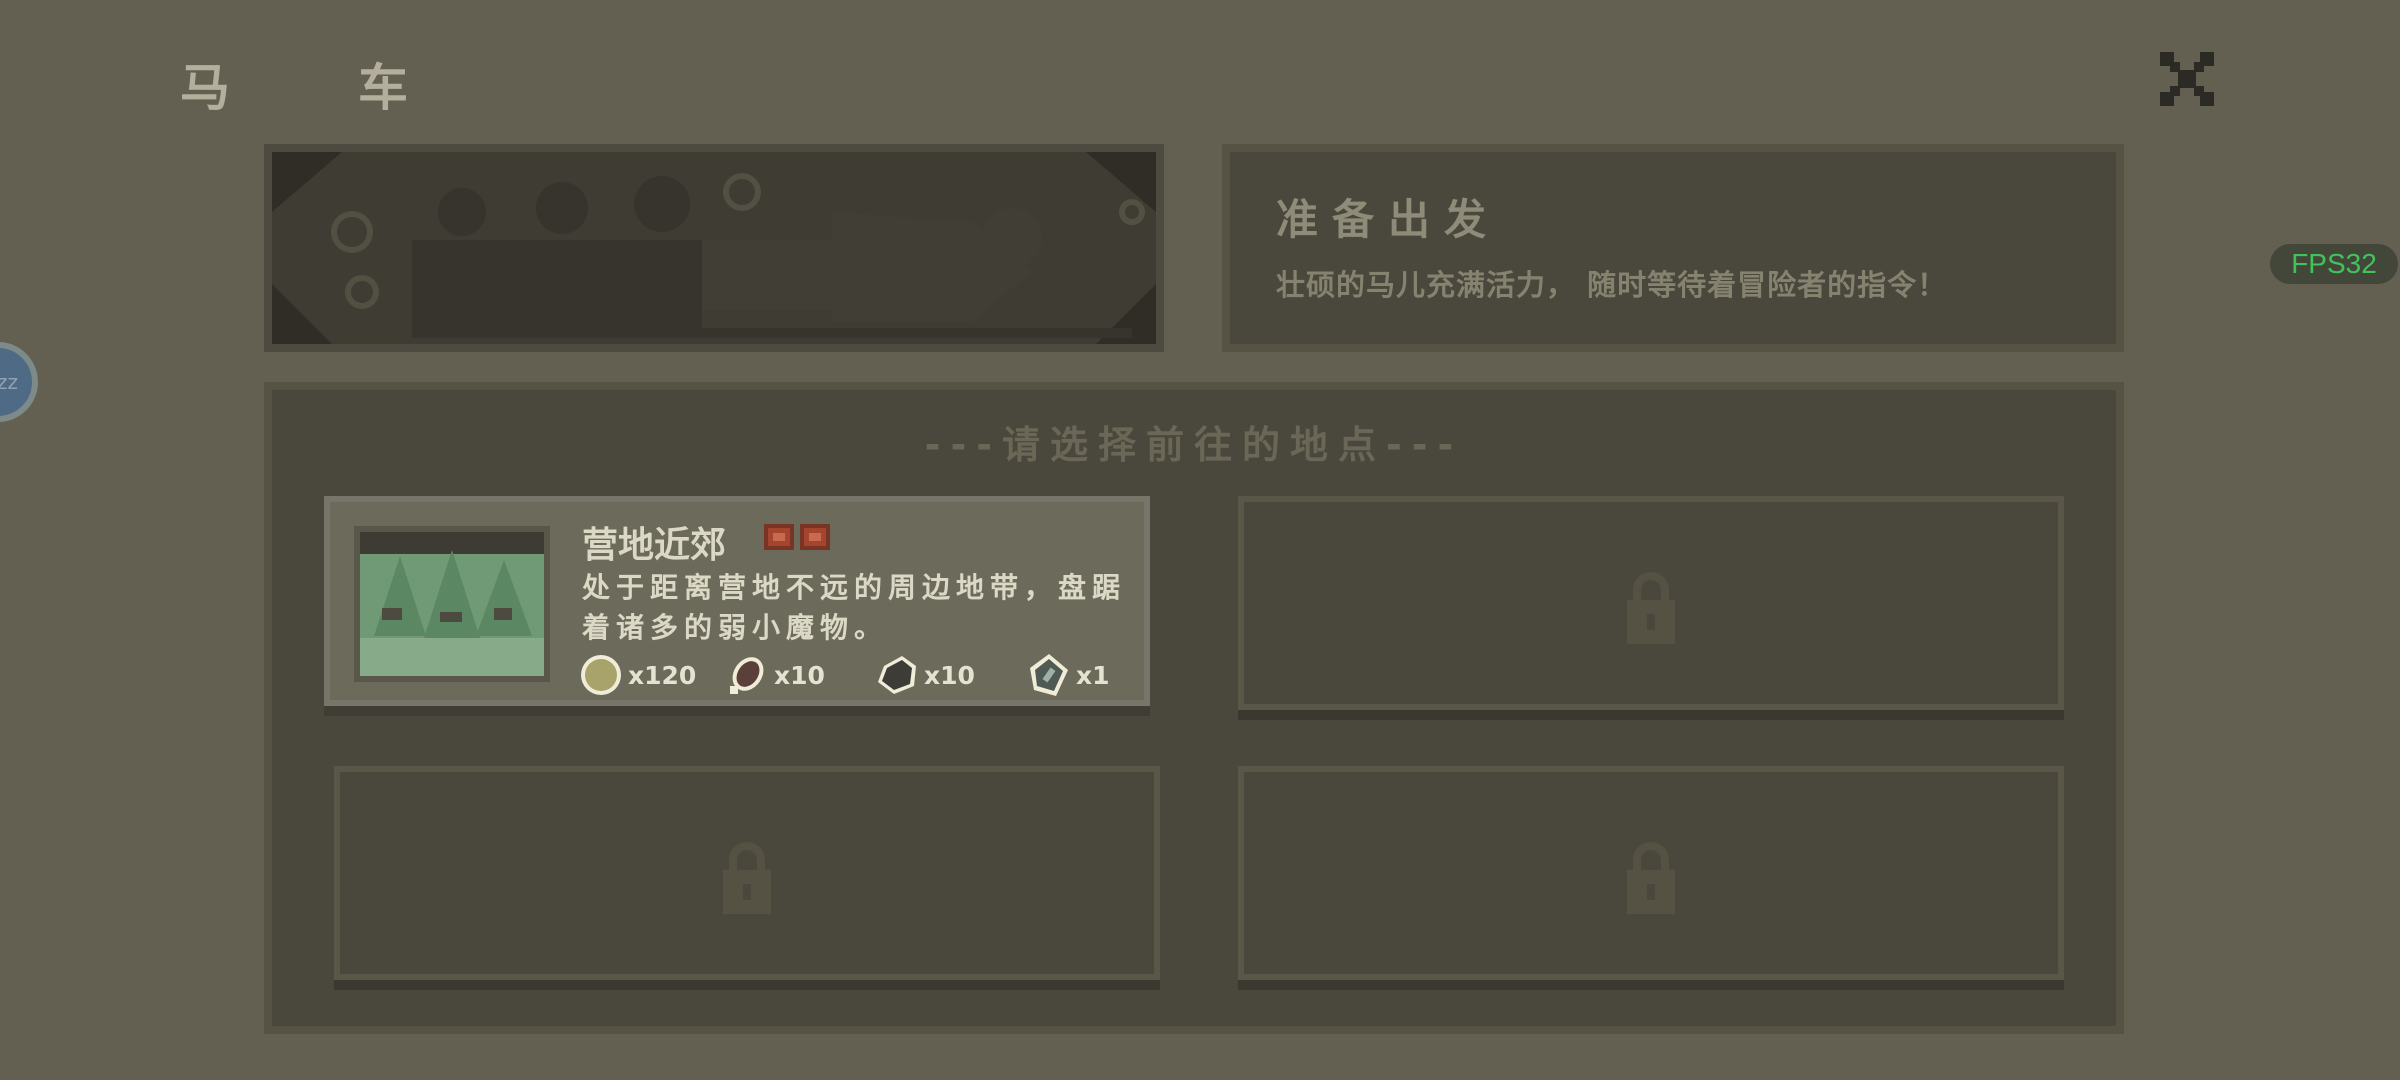  What do you see at coordinates (1388, 219) in the screenshot?
I see `info-title: 准备出发` at bounding box center [1388, 219].